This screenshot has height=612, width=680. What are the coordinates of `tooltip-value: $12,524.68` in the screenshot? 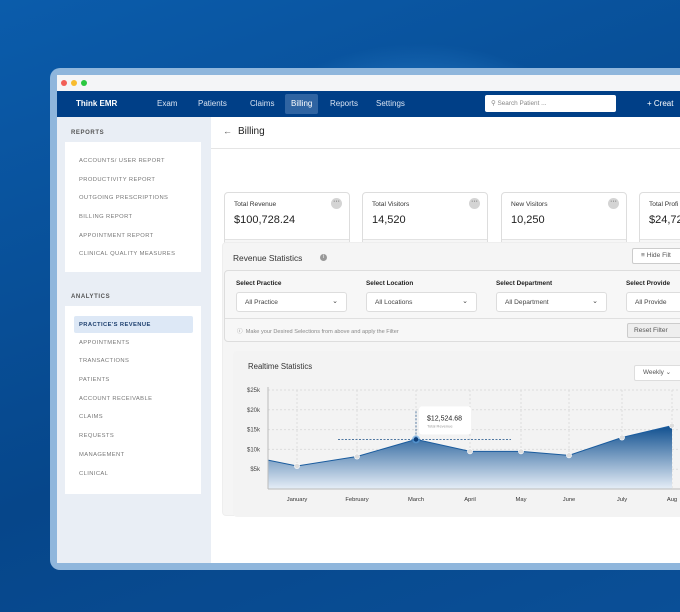 It's located at (444, 418).